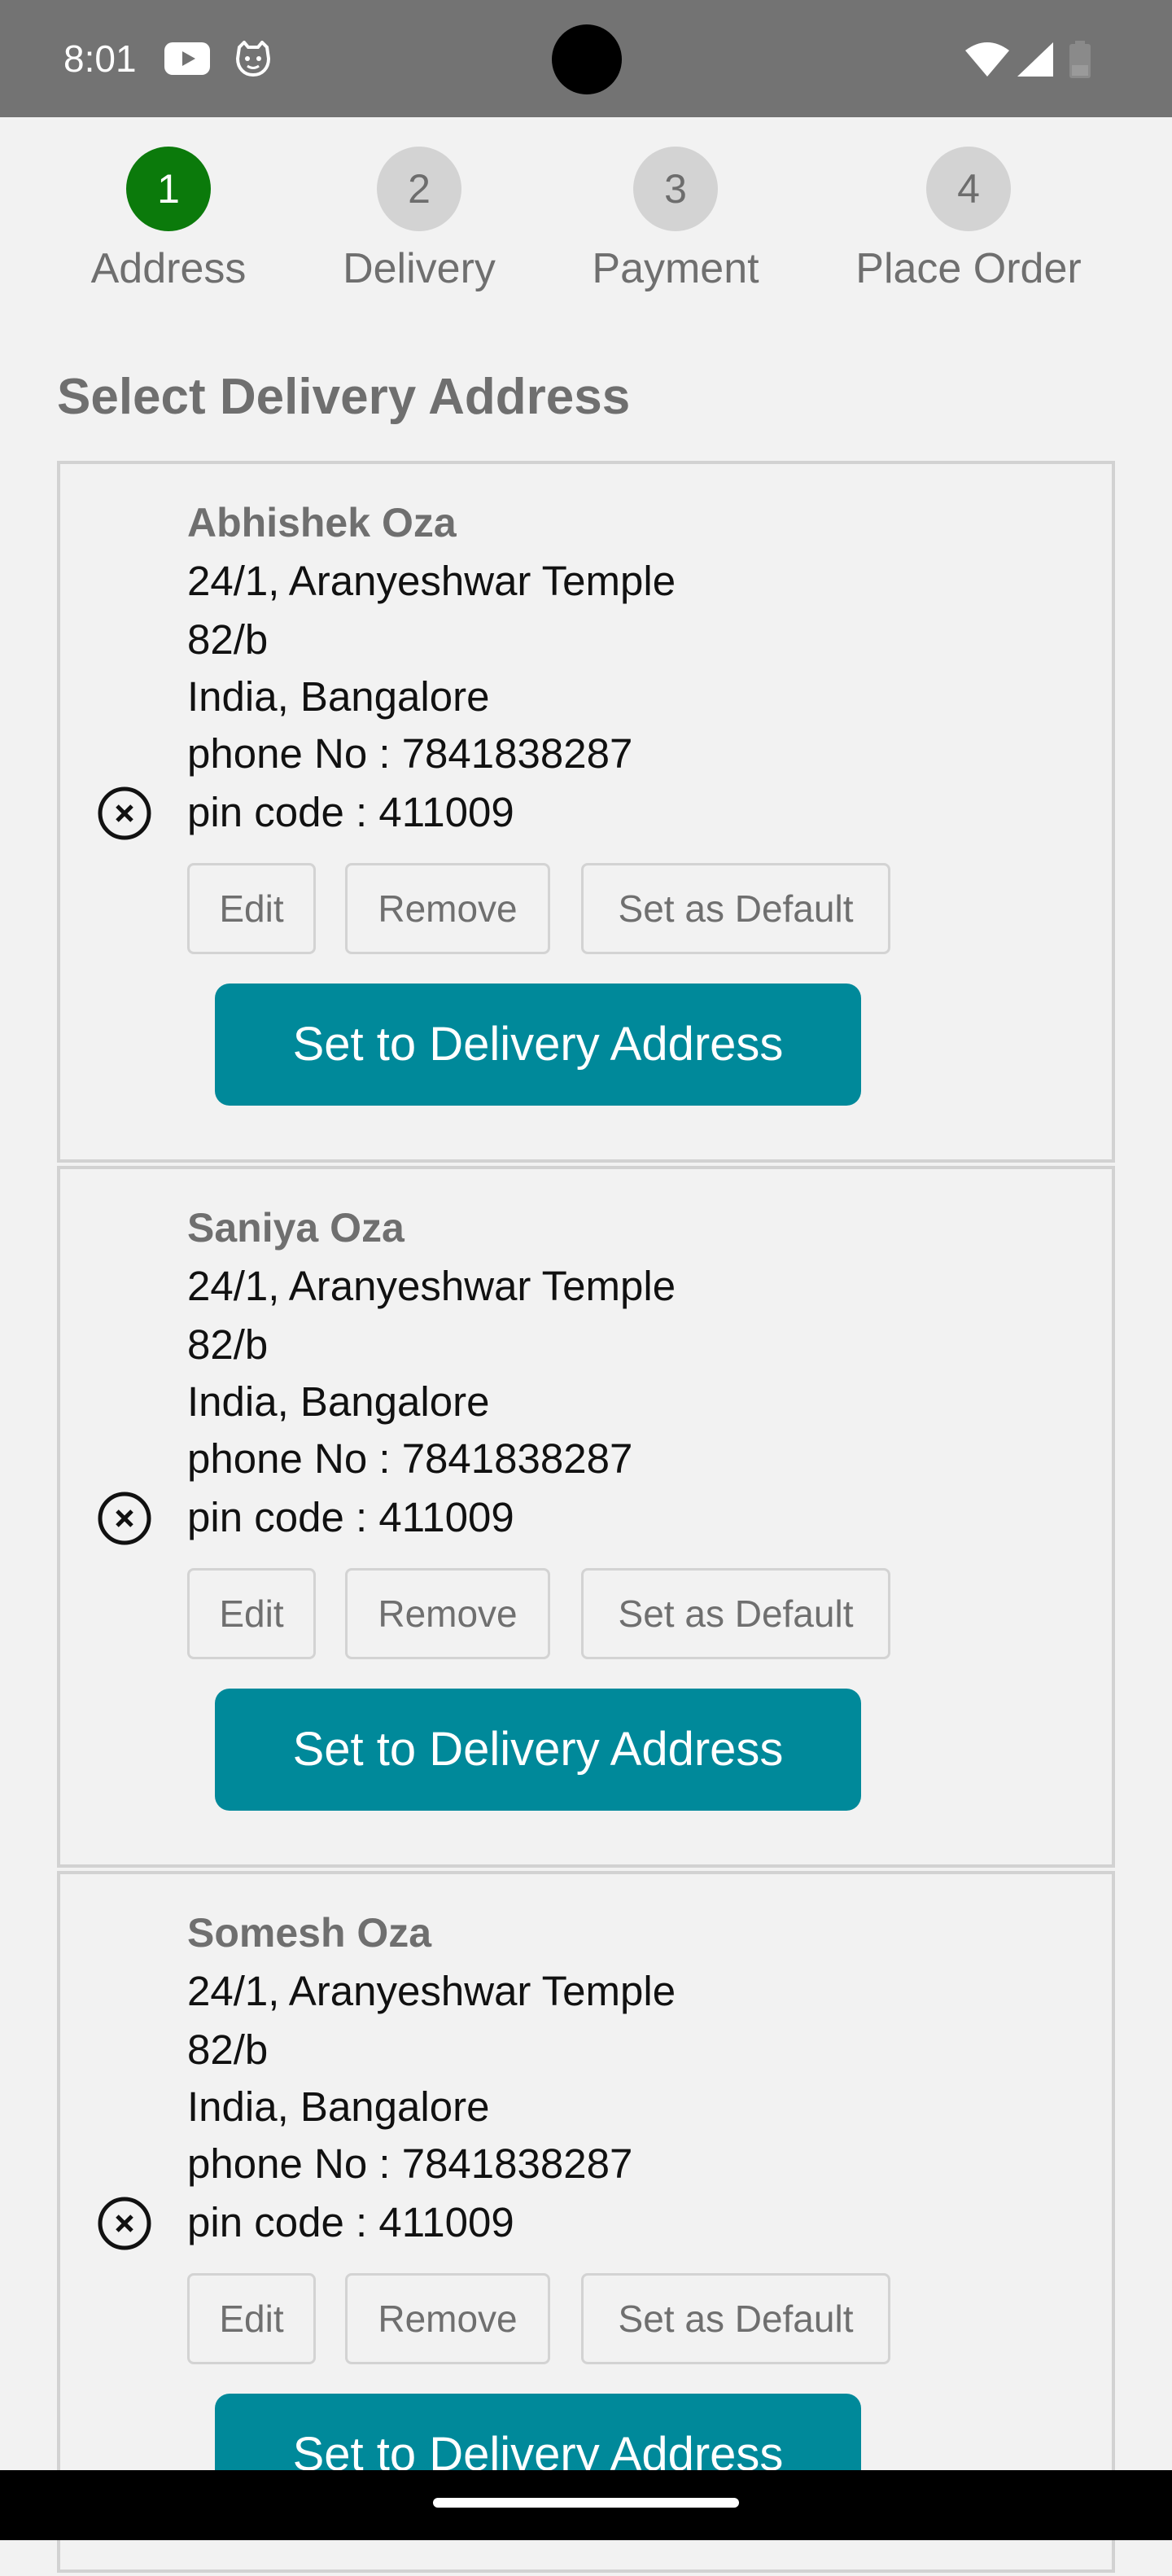 This screenshot has width=1172, height=2576. I want to click on step-label: Delivery, so click(419, 268).